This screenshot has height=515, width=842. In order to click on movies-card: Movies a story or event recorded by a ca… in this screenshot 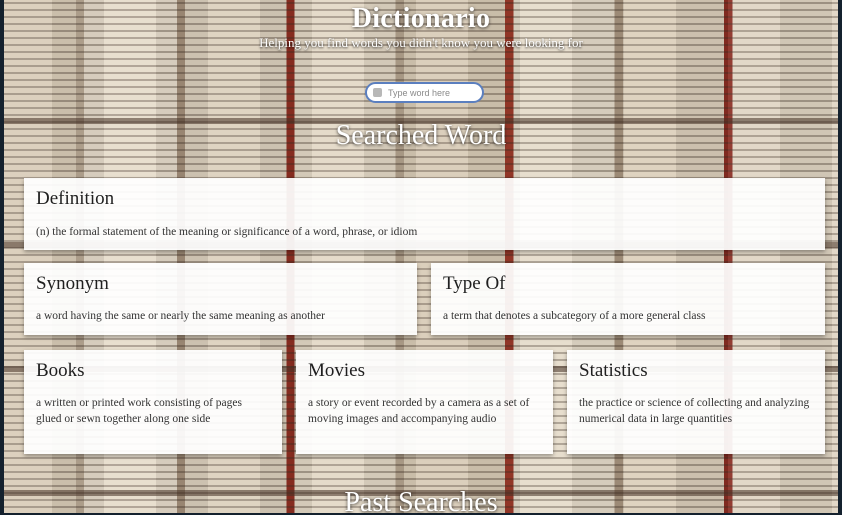, I will do `click(424, 402)`.